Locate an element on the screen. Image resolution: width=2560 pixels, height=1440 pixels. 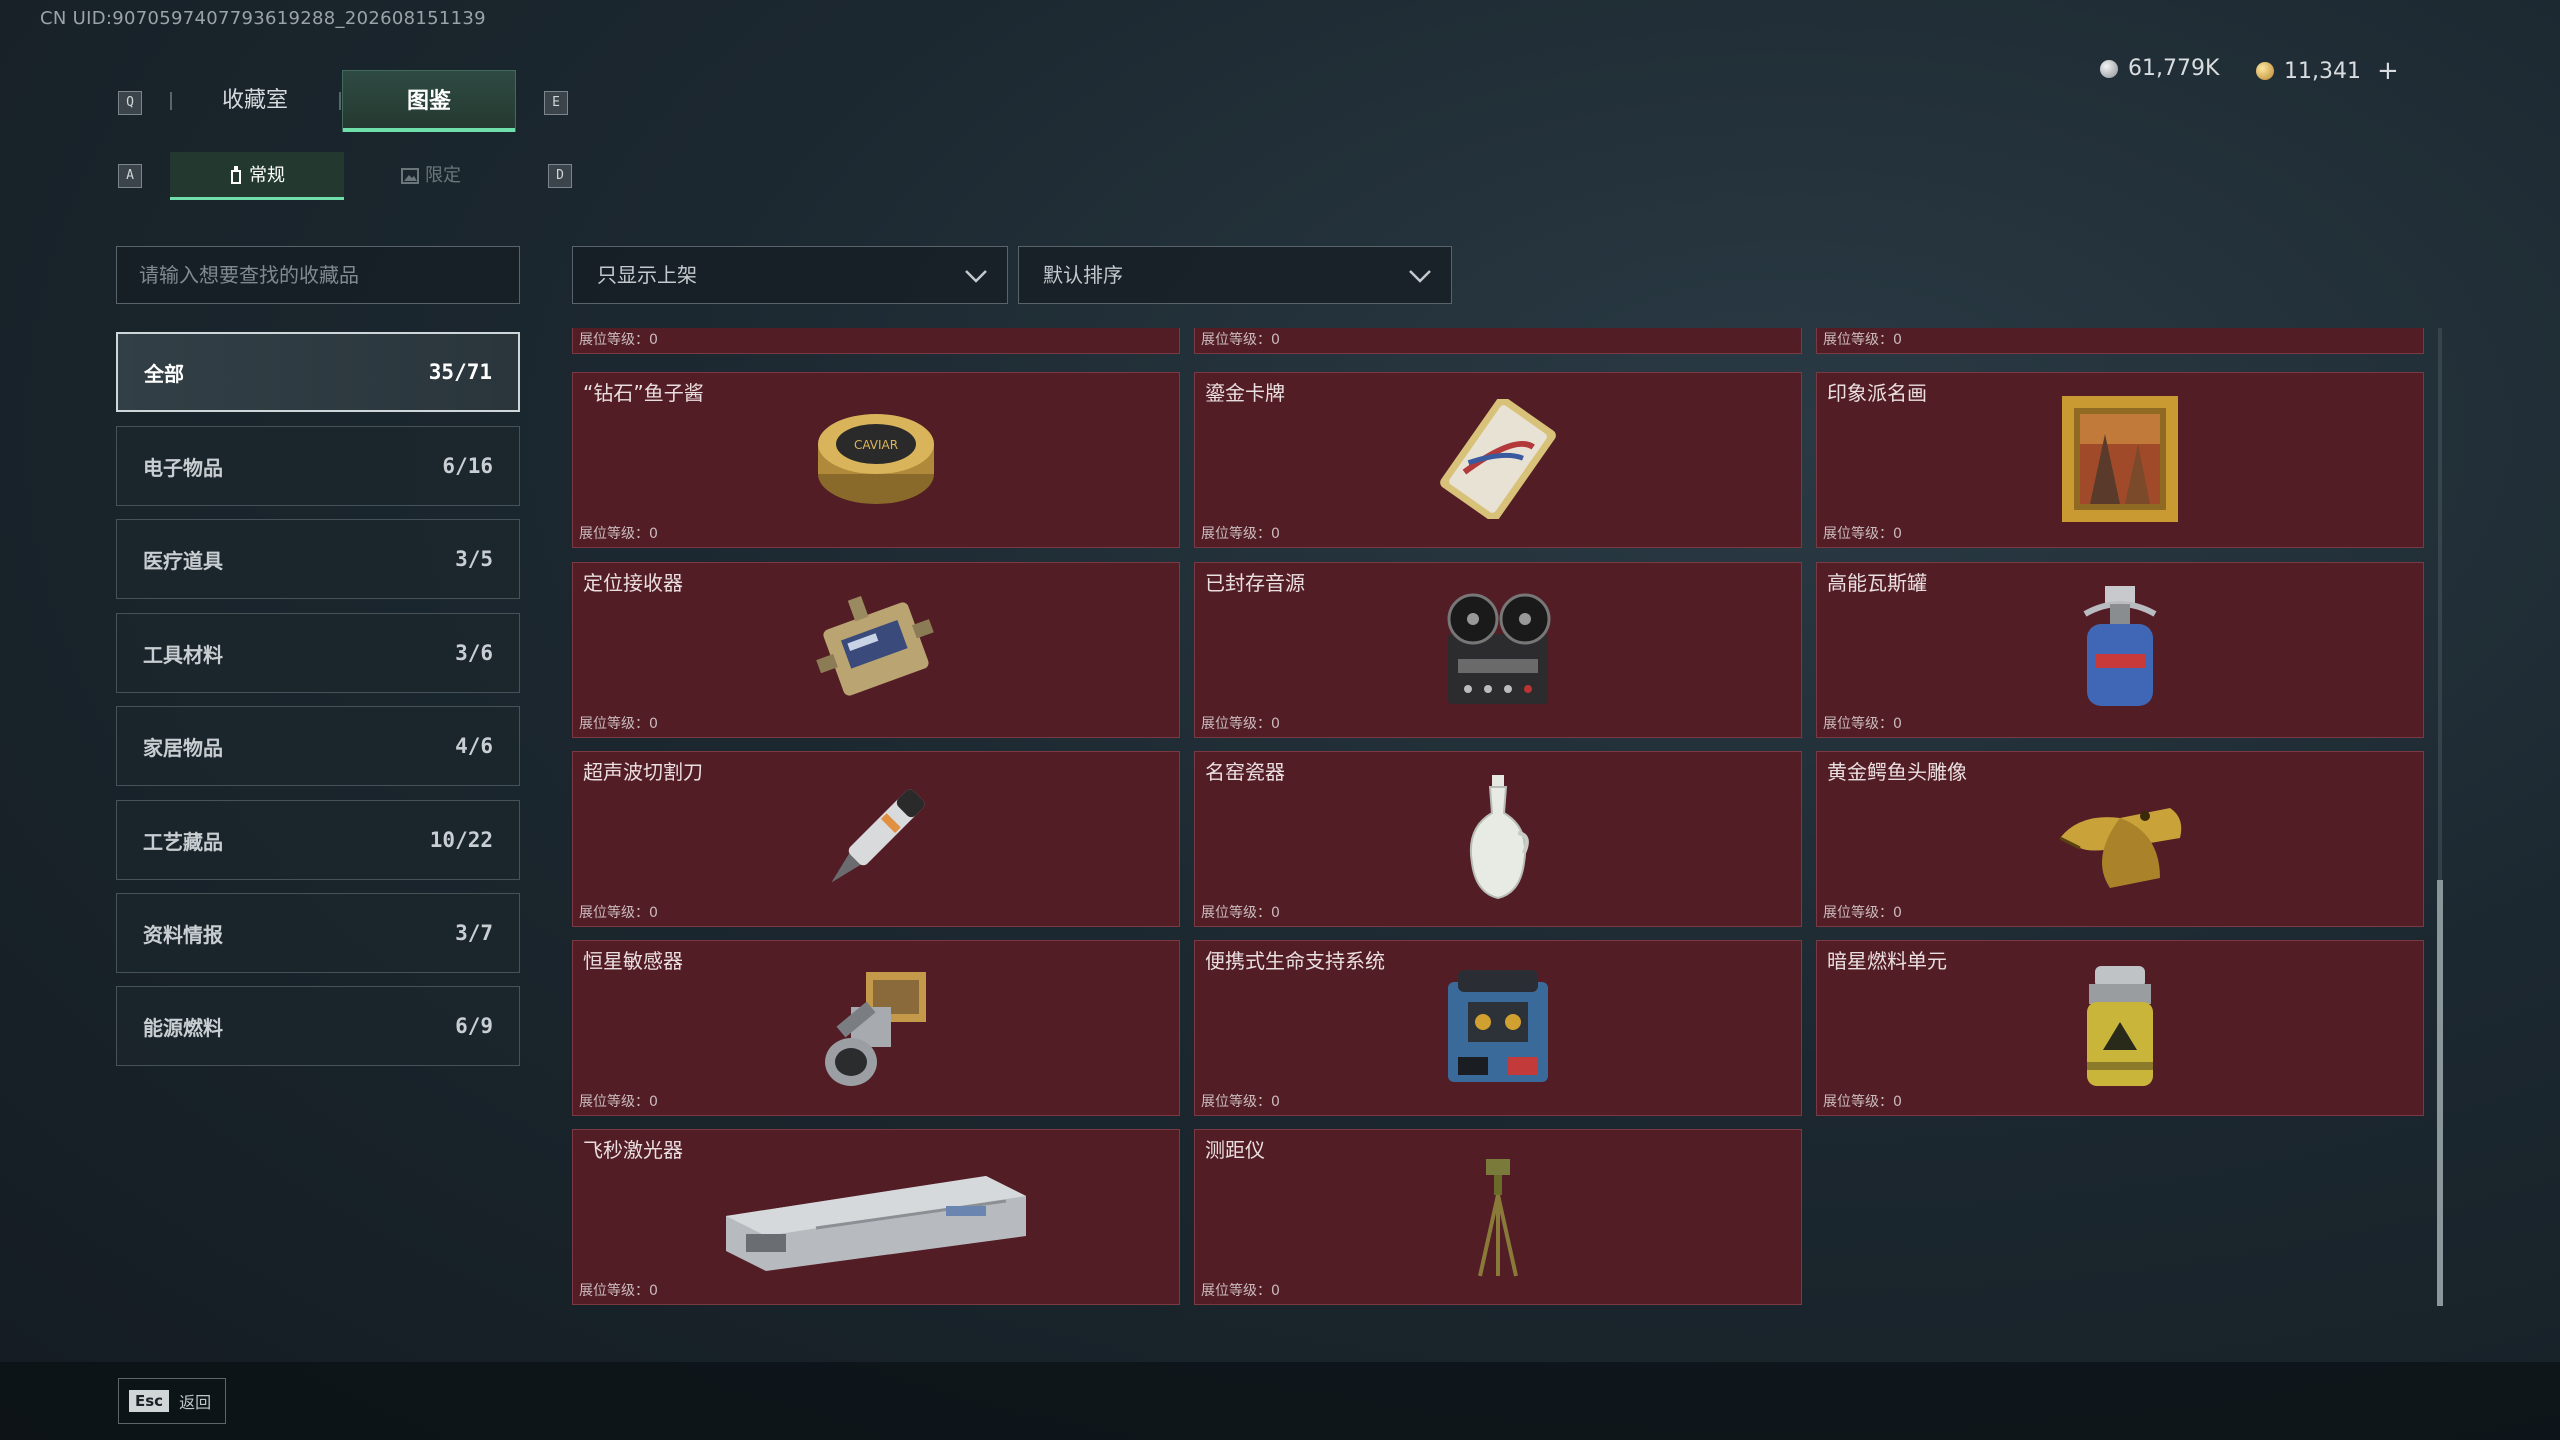
category-count: 4/6 is located at coordinates (474, 746).